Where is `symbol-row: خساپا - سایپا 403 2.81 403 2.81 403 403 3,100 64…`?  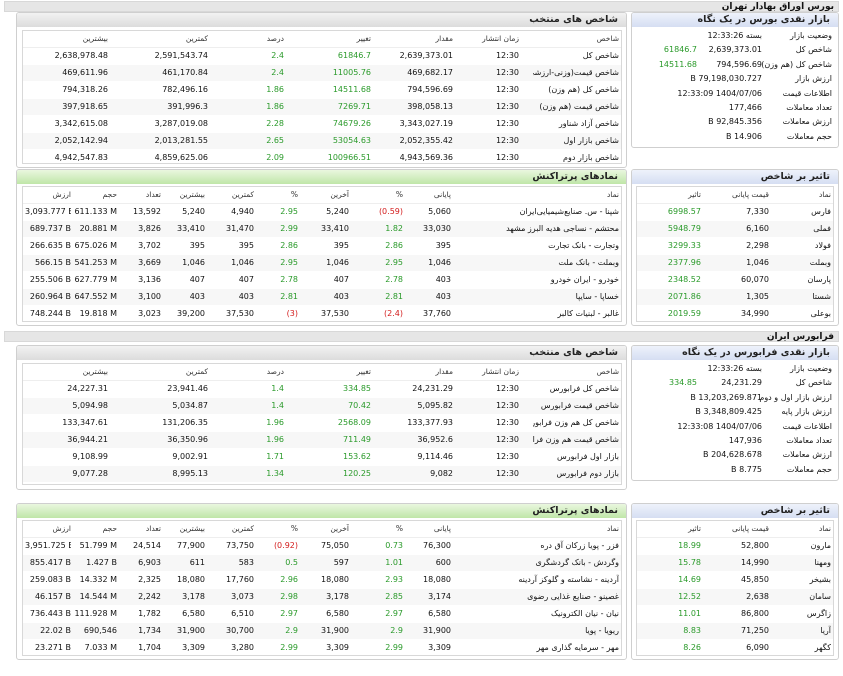
symbol-row: خساپا - سایپا 403 2.81 403 2.81 403 403 3,100 64… is located at coordinates (322, 297).